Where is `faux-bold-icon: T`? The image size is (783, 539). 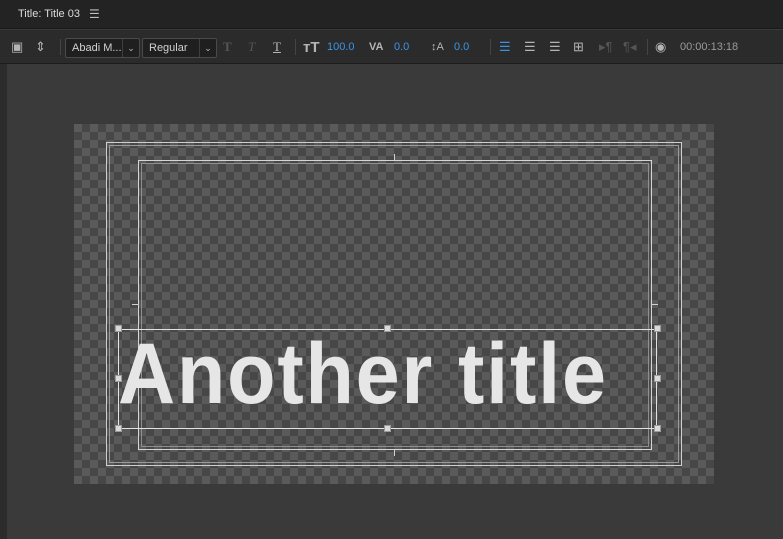
faux-bold-icon: T is located at coordinates (227, 47).